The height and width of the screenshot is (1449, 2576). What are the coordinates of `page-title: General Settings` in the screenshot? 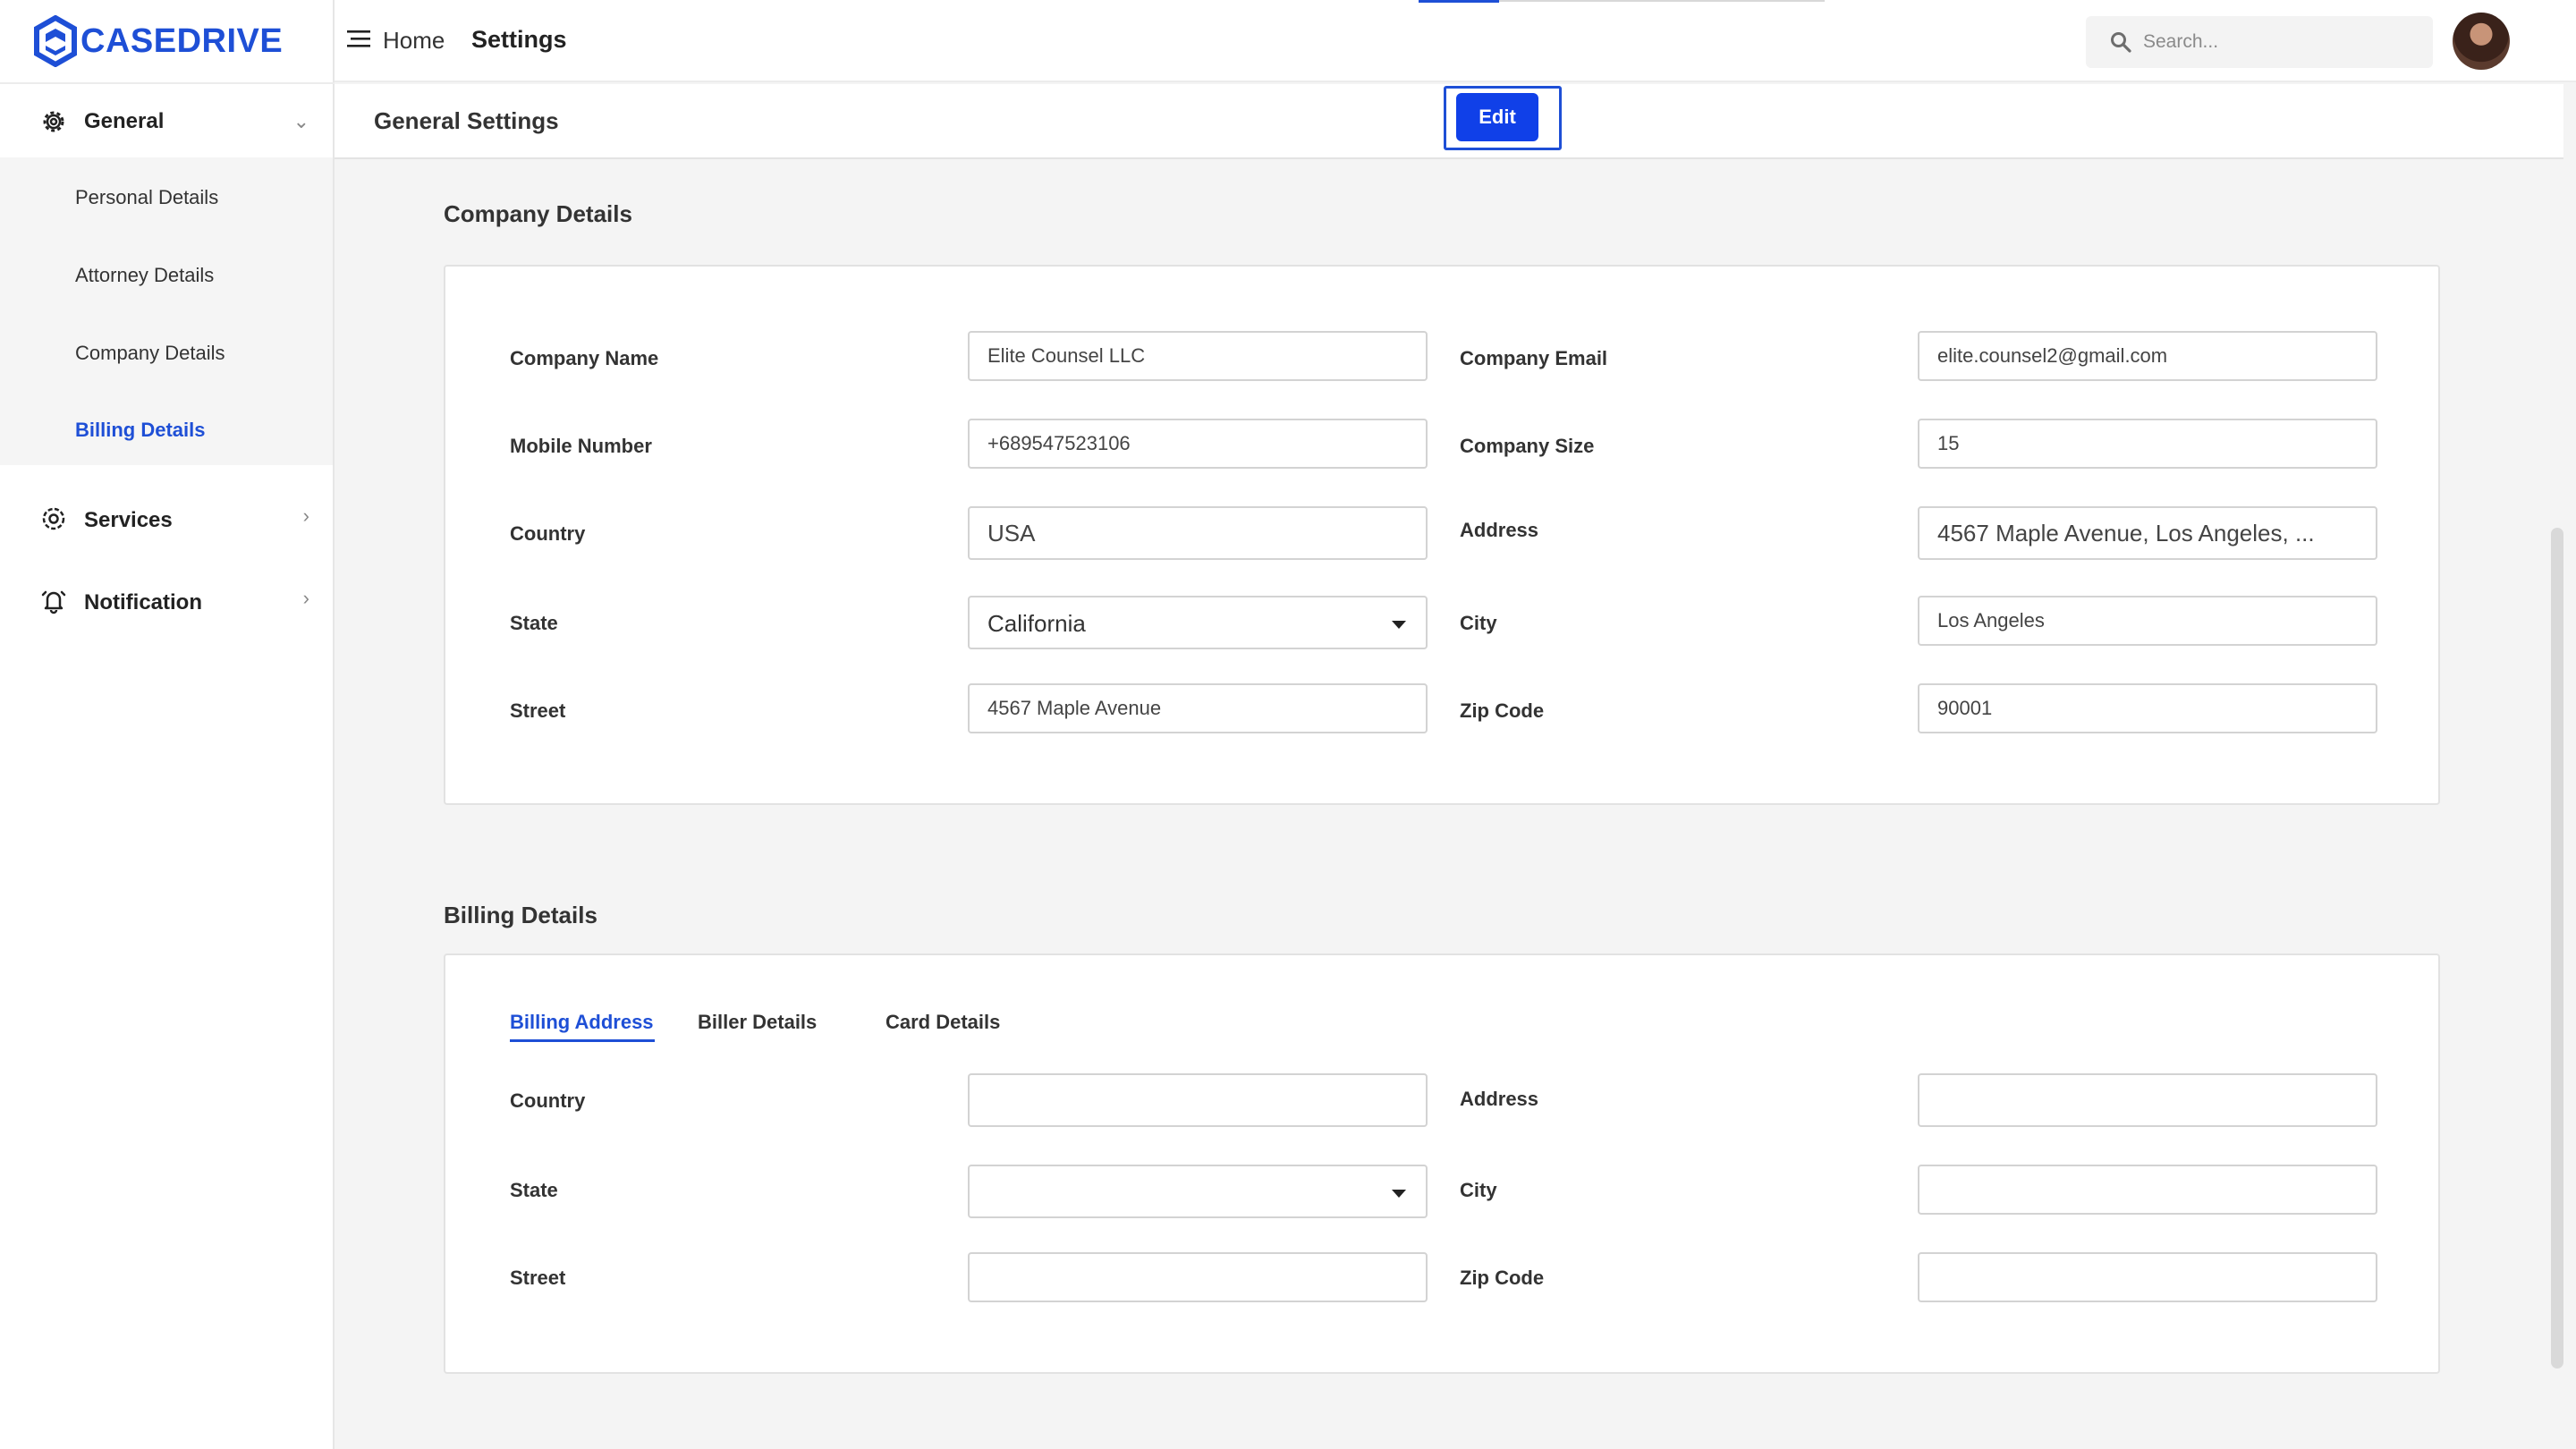 It's located at (466, 120).